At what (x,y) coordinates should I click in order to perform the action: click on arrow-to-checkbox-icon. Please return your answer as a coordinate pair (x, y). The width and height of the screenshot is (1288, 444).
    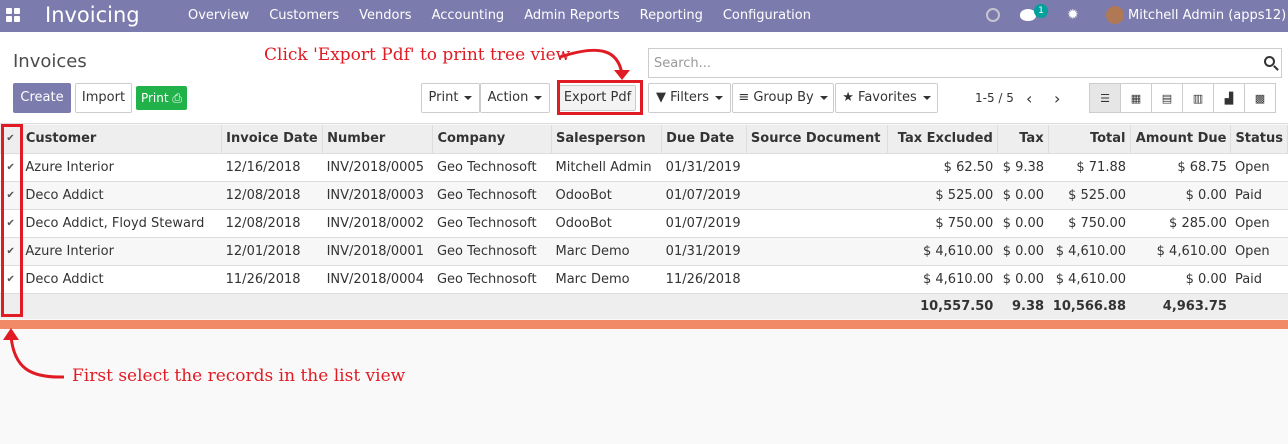
    Looking at the image, I should click on (37, 357).